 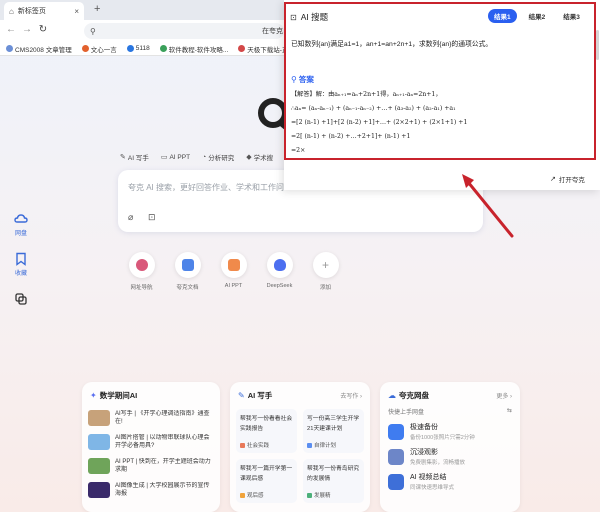 What do you see at coordinates (490, 209) in the screenshot?
I see `arrow-shaft` at bounding box center [490, 209].